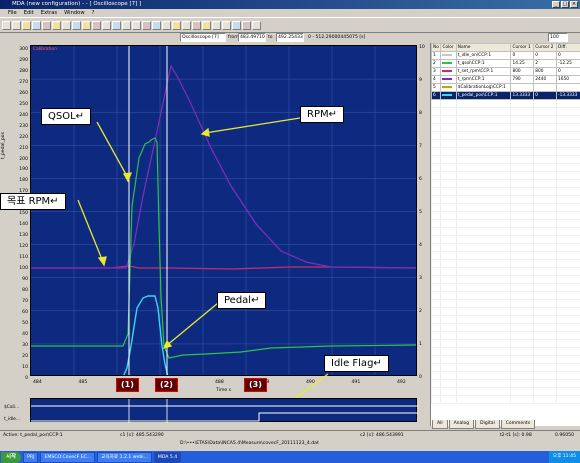  What do you see at coordinates (290, 37) in the screenshot?
I see `to-input: 492.25433` at bounding box center [290, 37].